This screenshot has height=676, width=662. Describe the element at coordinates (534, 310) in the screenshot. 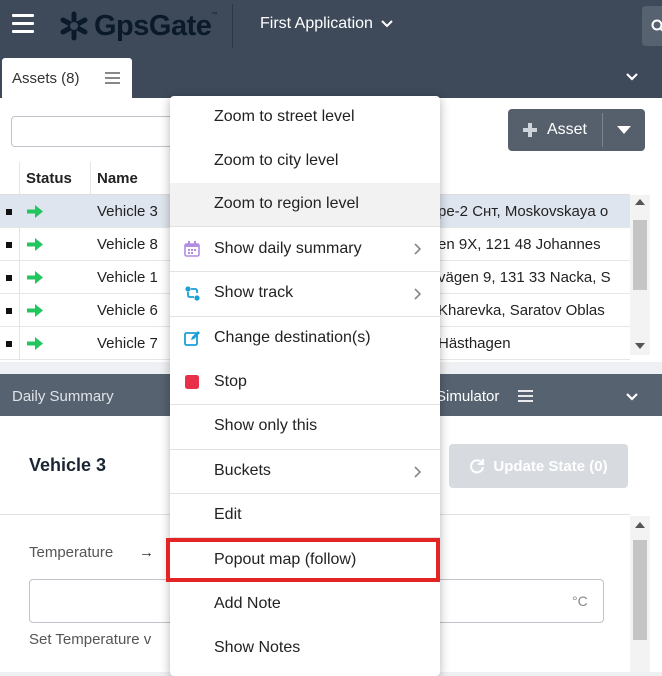

I see `asset-address: Kharevka, Saratov Oblas` at that location.